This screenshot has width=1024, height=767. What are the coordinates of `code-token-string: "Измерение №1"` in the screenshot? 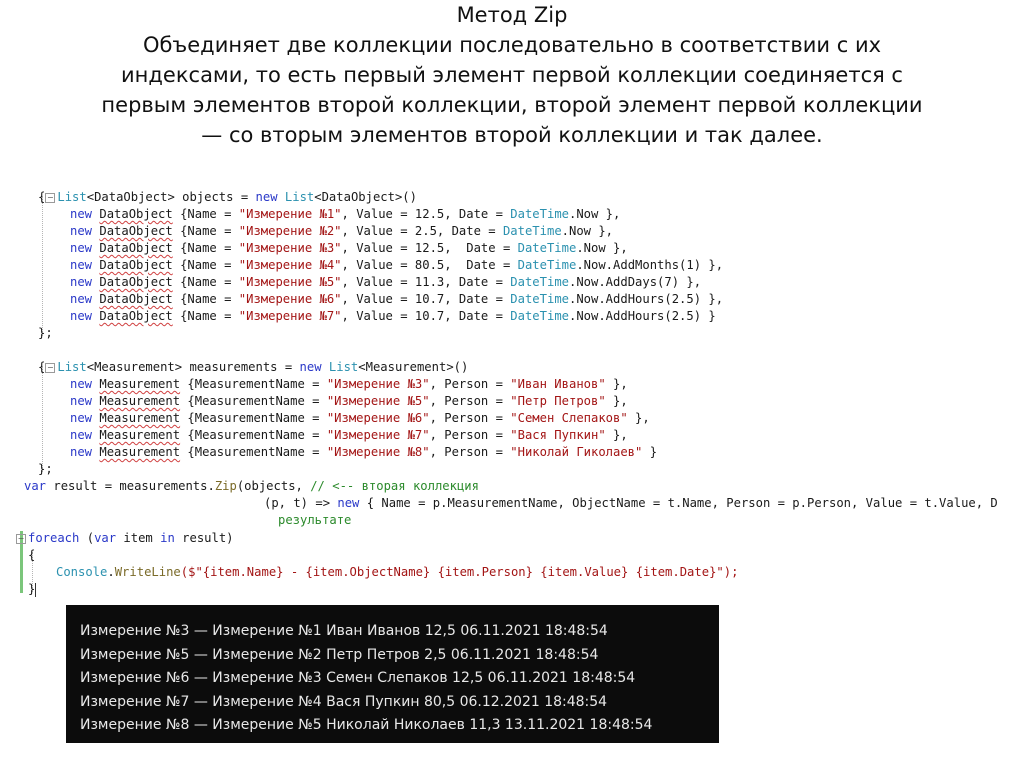 It's located at (290, 214).